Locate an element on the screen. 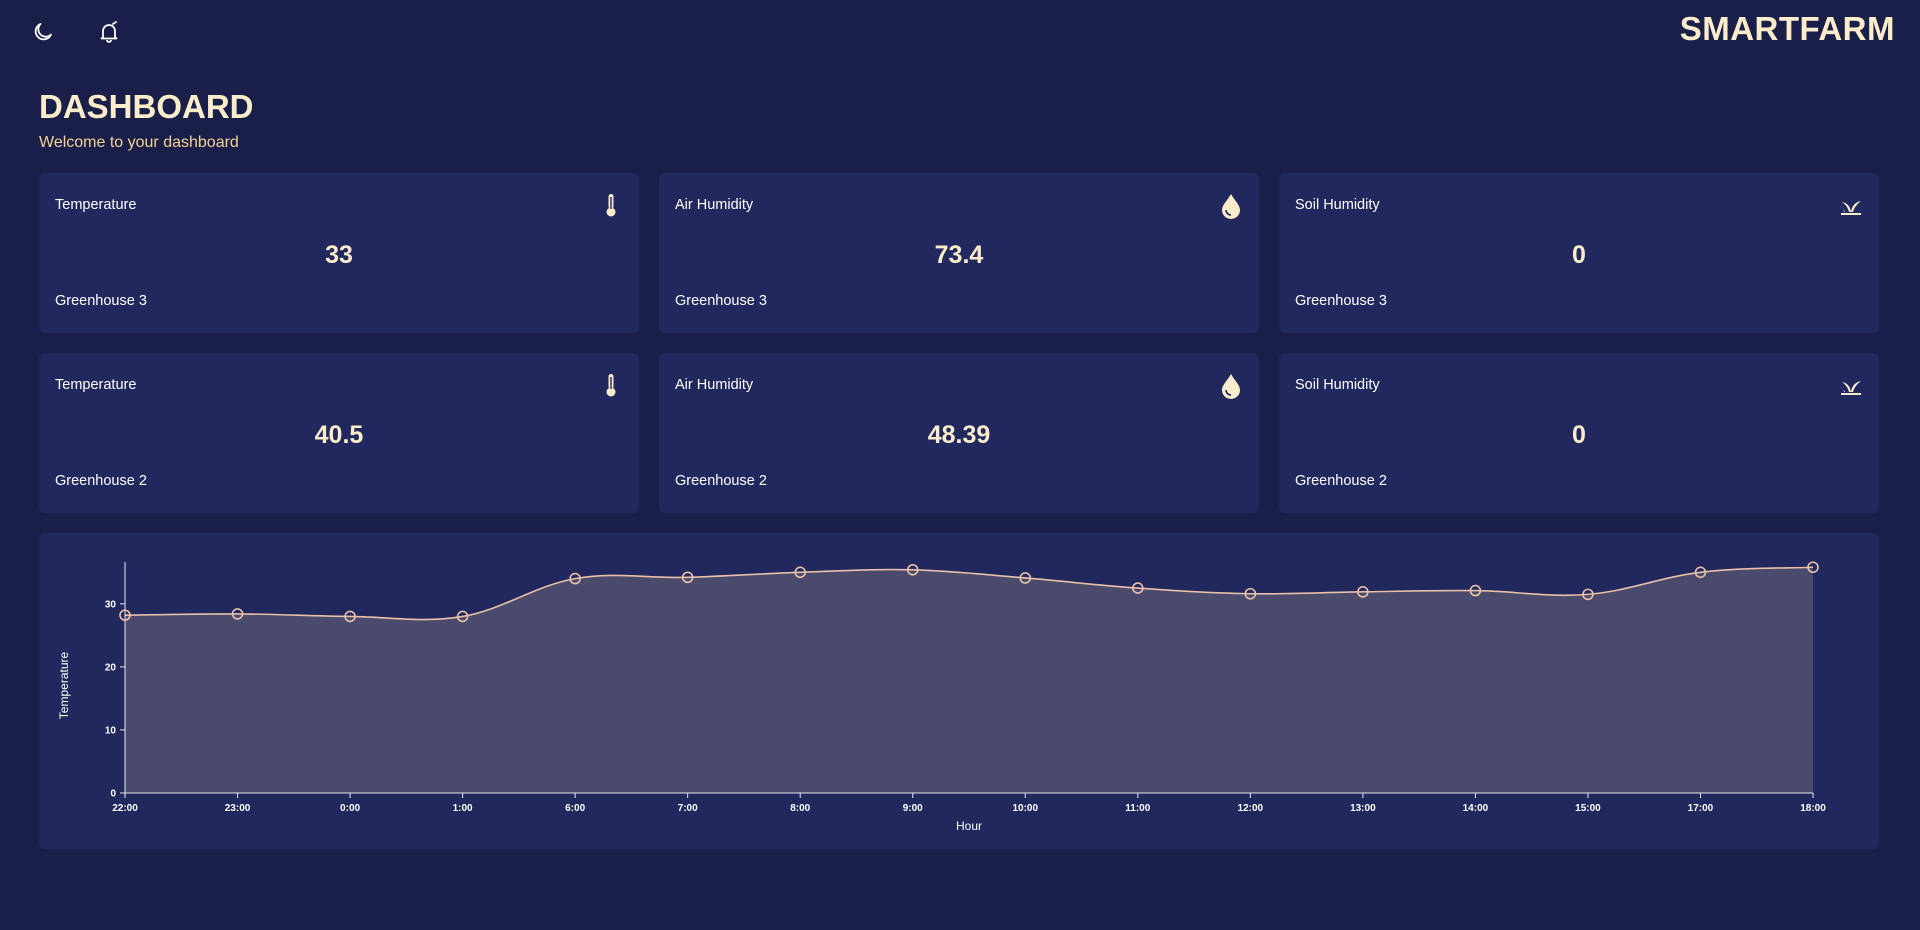 The height and width of the screenshot is (930, 1920). x-tick-label: 10:00 is located at coordinates (1025, 808).